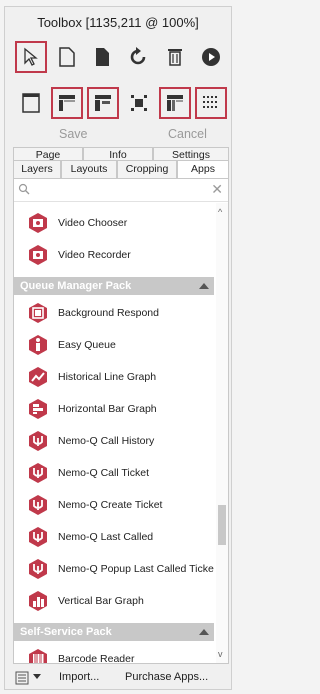  Describe the element at coordinates (203, 169) in the screenshot. I see `tab-apps: Apps` at that location.